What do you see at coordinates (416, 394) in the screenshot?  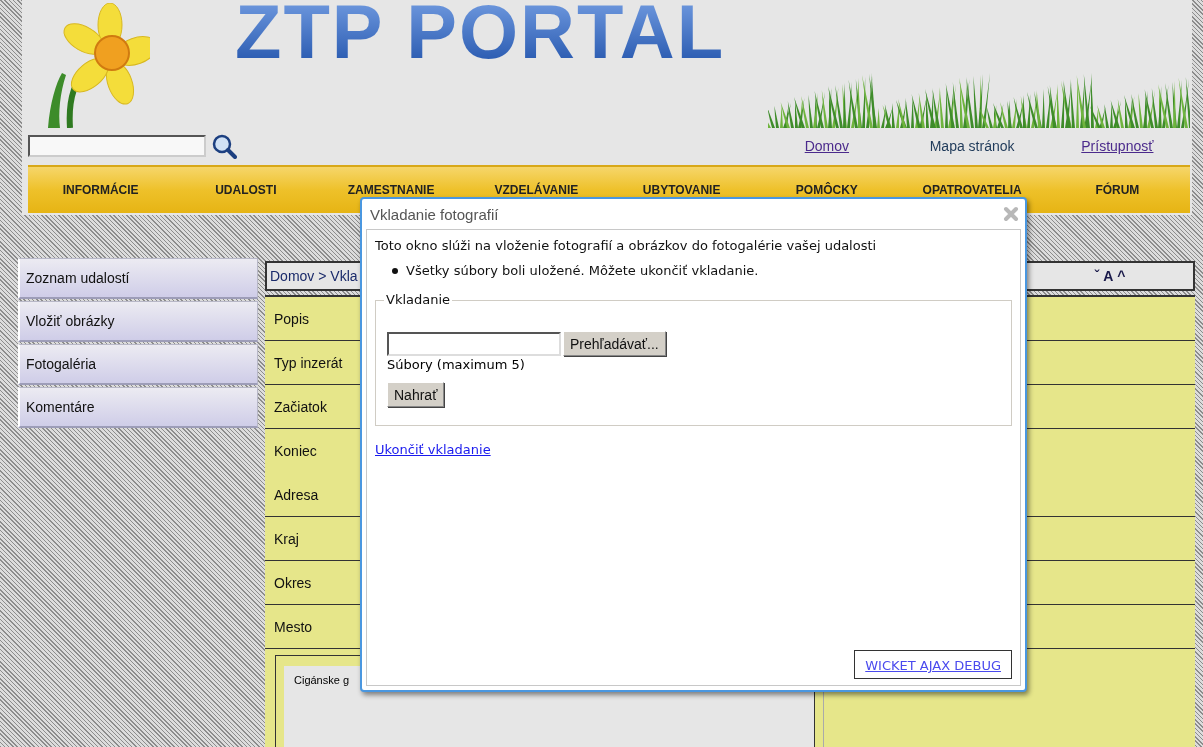 I see `upload-button: Nahrať` at bounding box center [416, 394].